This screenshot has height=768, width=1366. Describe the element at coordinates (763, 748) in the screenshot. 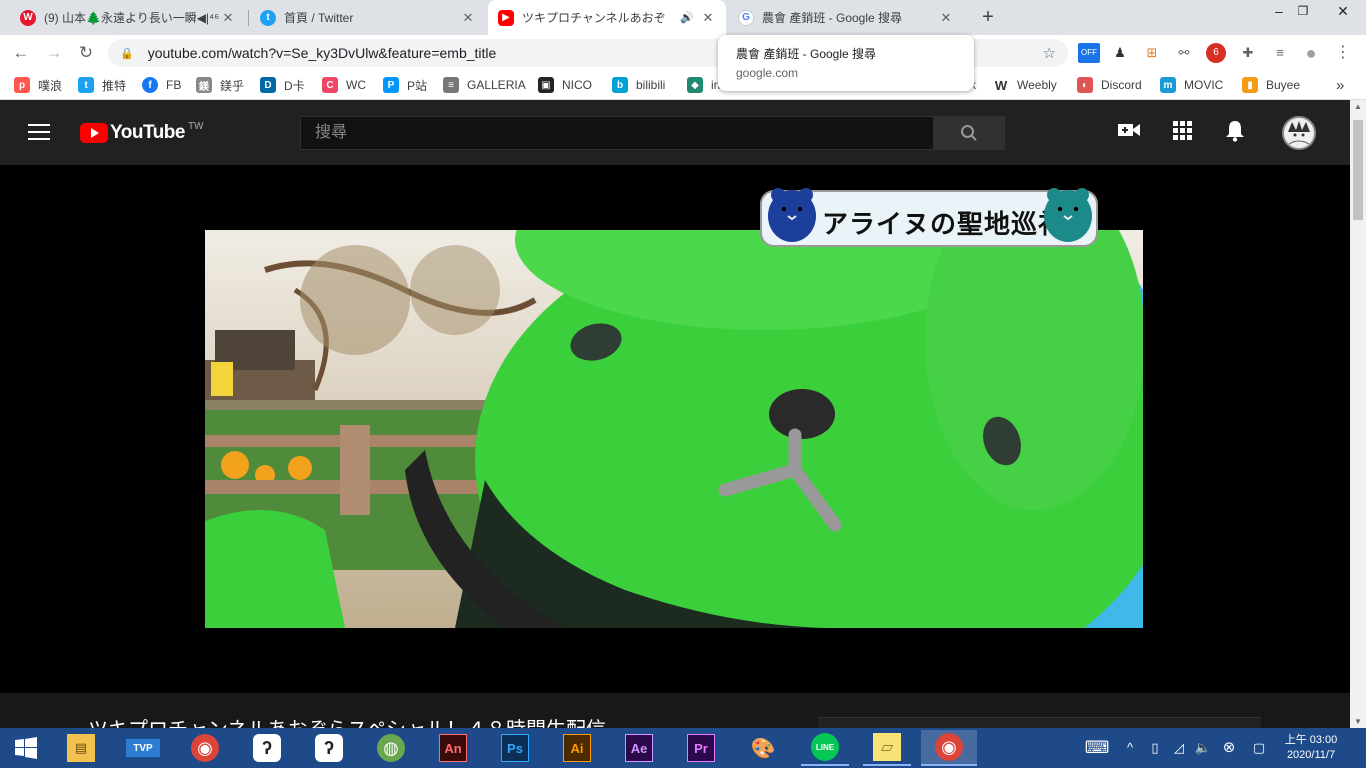

I see `paint-app-button: 🎨` at that location.